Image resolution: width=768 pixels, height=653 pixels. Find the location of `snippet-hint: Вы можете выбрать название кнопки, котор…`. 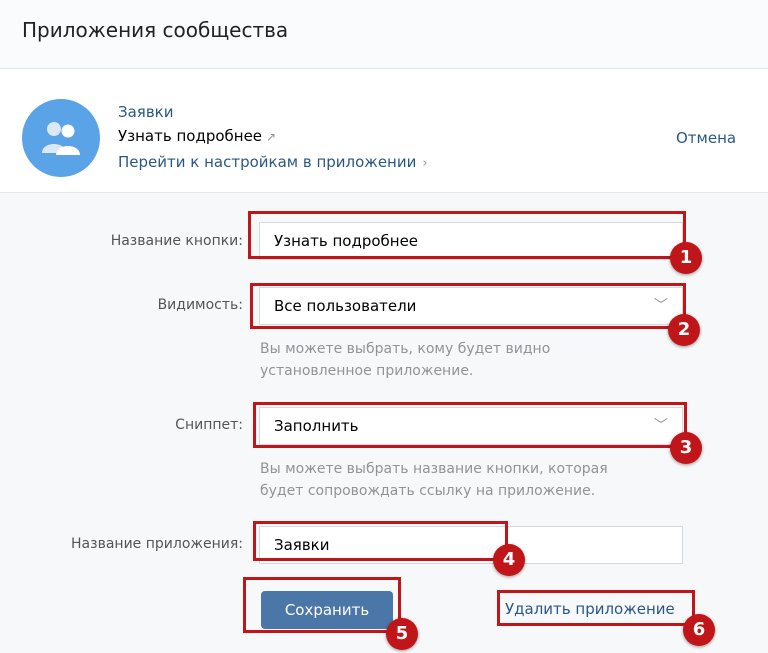

snippet-hint: Вы можете выбрать название кнопки, котор… is located at coordinates (434, 480).